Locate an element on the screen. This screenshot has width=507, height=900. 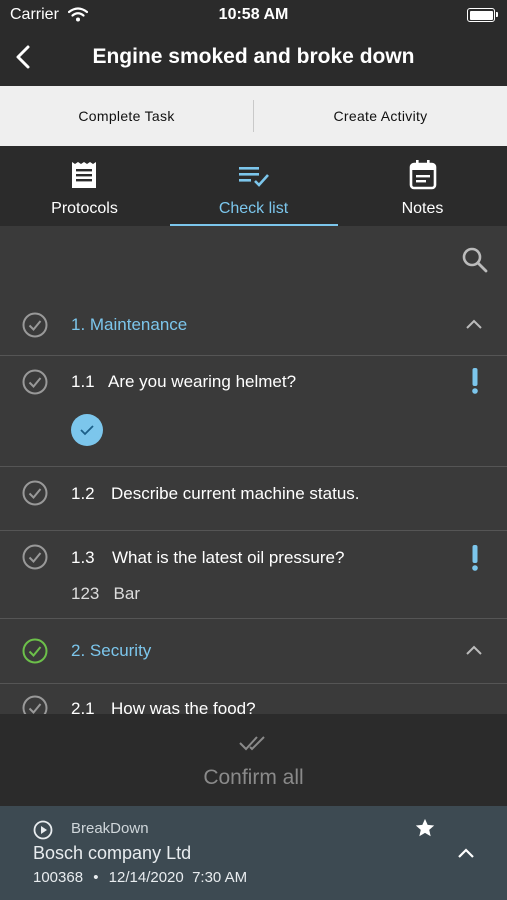
tab-notes: Notes is located at coordinates (422, 186).